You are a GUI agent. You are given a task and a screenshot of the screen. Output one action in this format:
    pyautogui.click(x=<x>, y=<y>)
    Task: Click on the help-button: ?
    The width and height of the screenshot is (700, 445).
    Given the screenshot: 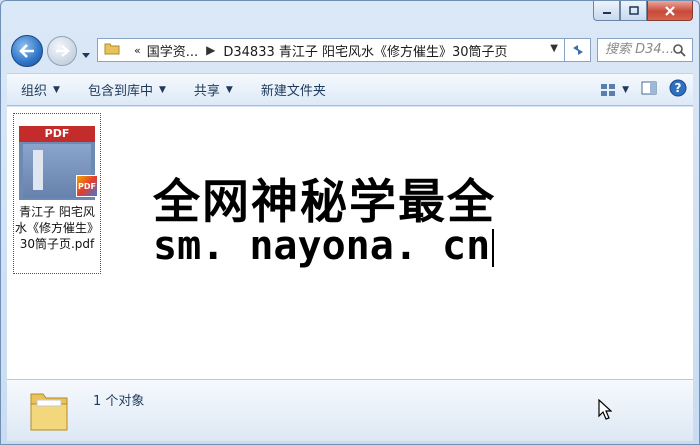 What is the action you would take?
    pyautogui.click(x=678, y=90)
    